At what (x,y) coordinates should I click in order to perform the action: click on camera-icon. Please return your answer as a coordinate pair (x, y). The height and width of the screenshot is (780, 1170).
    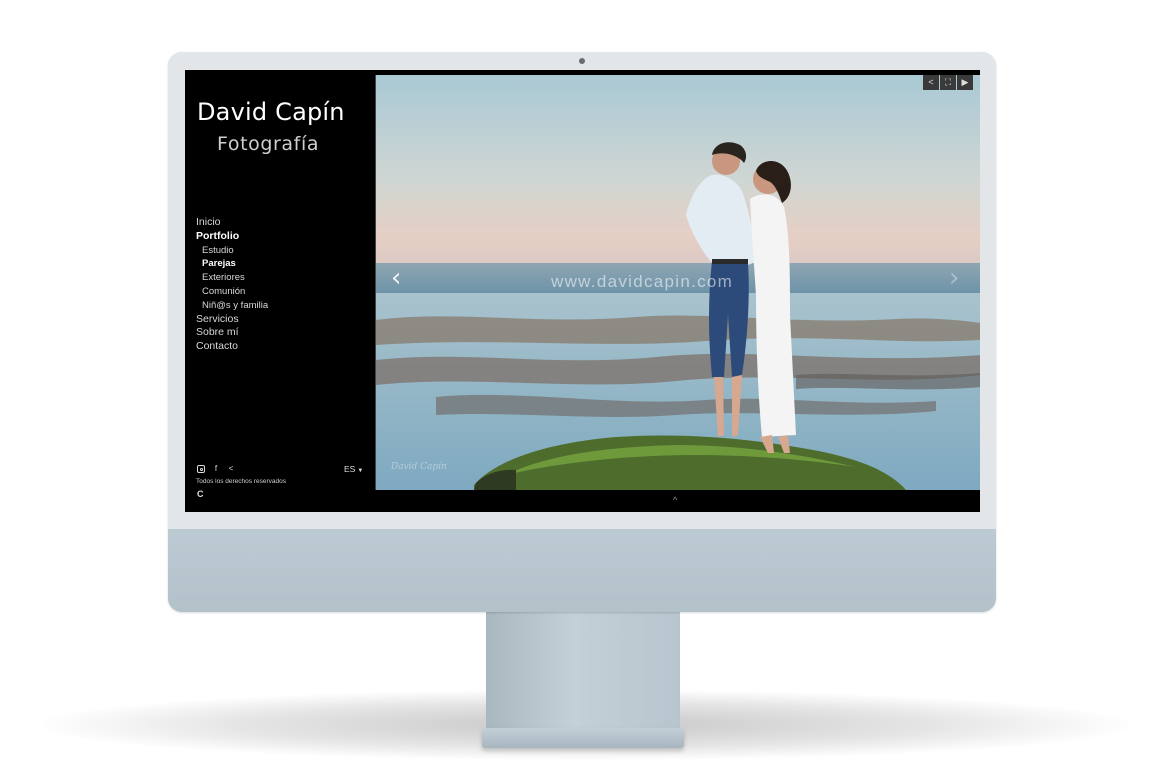
    Looking at the image, I should click on (582, 61).